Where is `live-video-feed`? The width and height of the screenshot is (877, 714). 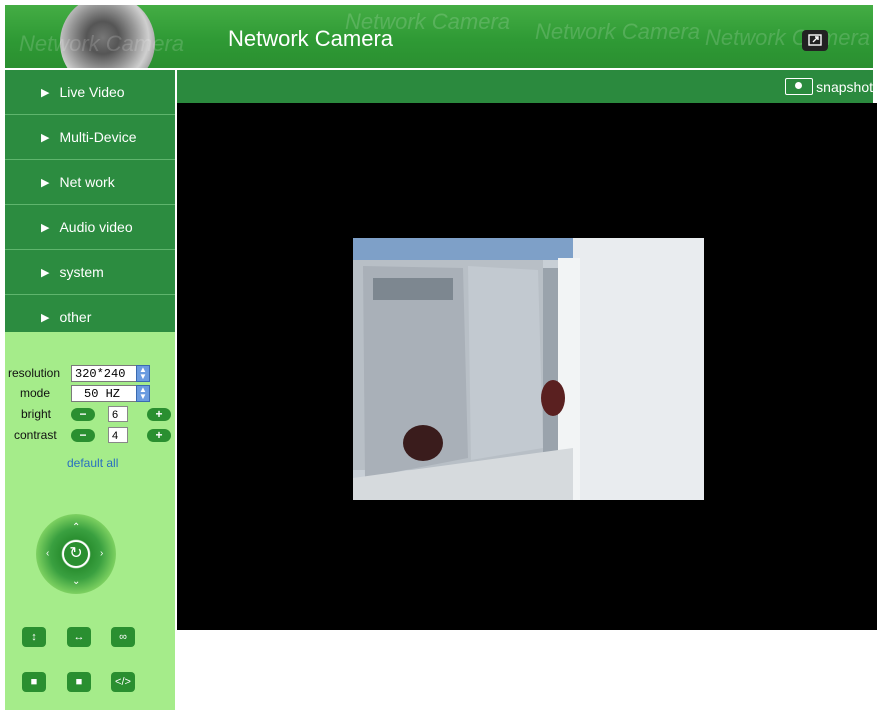
live-video-feed is located at coordinates (528, 369).